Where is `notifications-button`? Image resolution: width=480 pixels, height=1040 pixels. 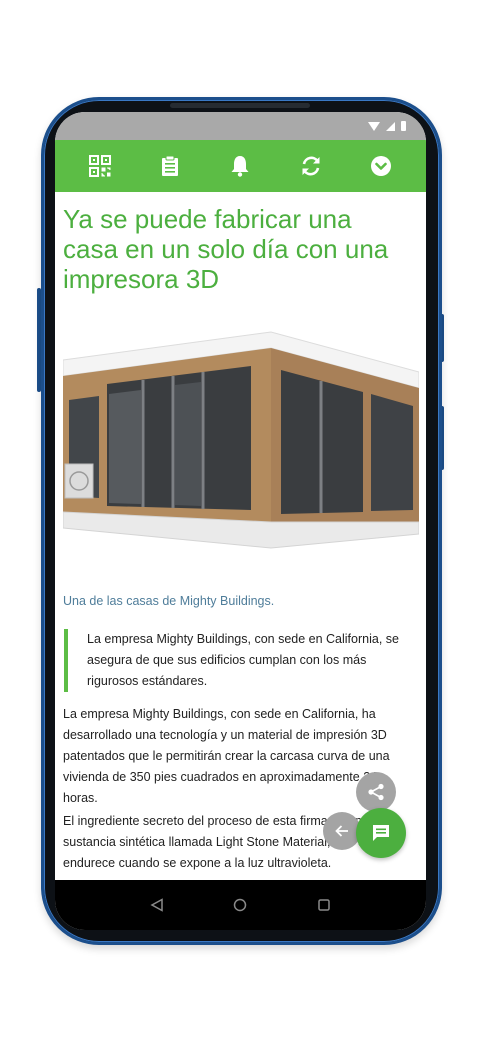 notifications-button is located at coordinates (240, 166).